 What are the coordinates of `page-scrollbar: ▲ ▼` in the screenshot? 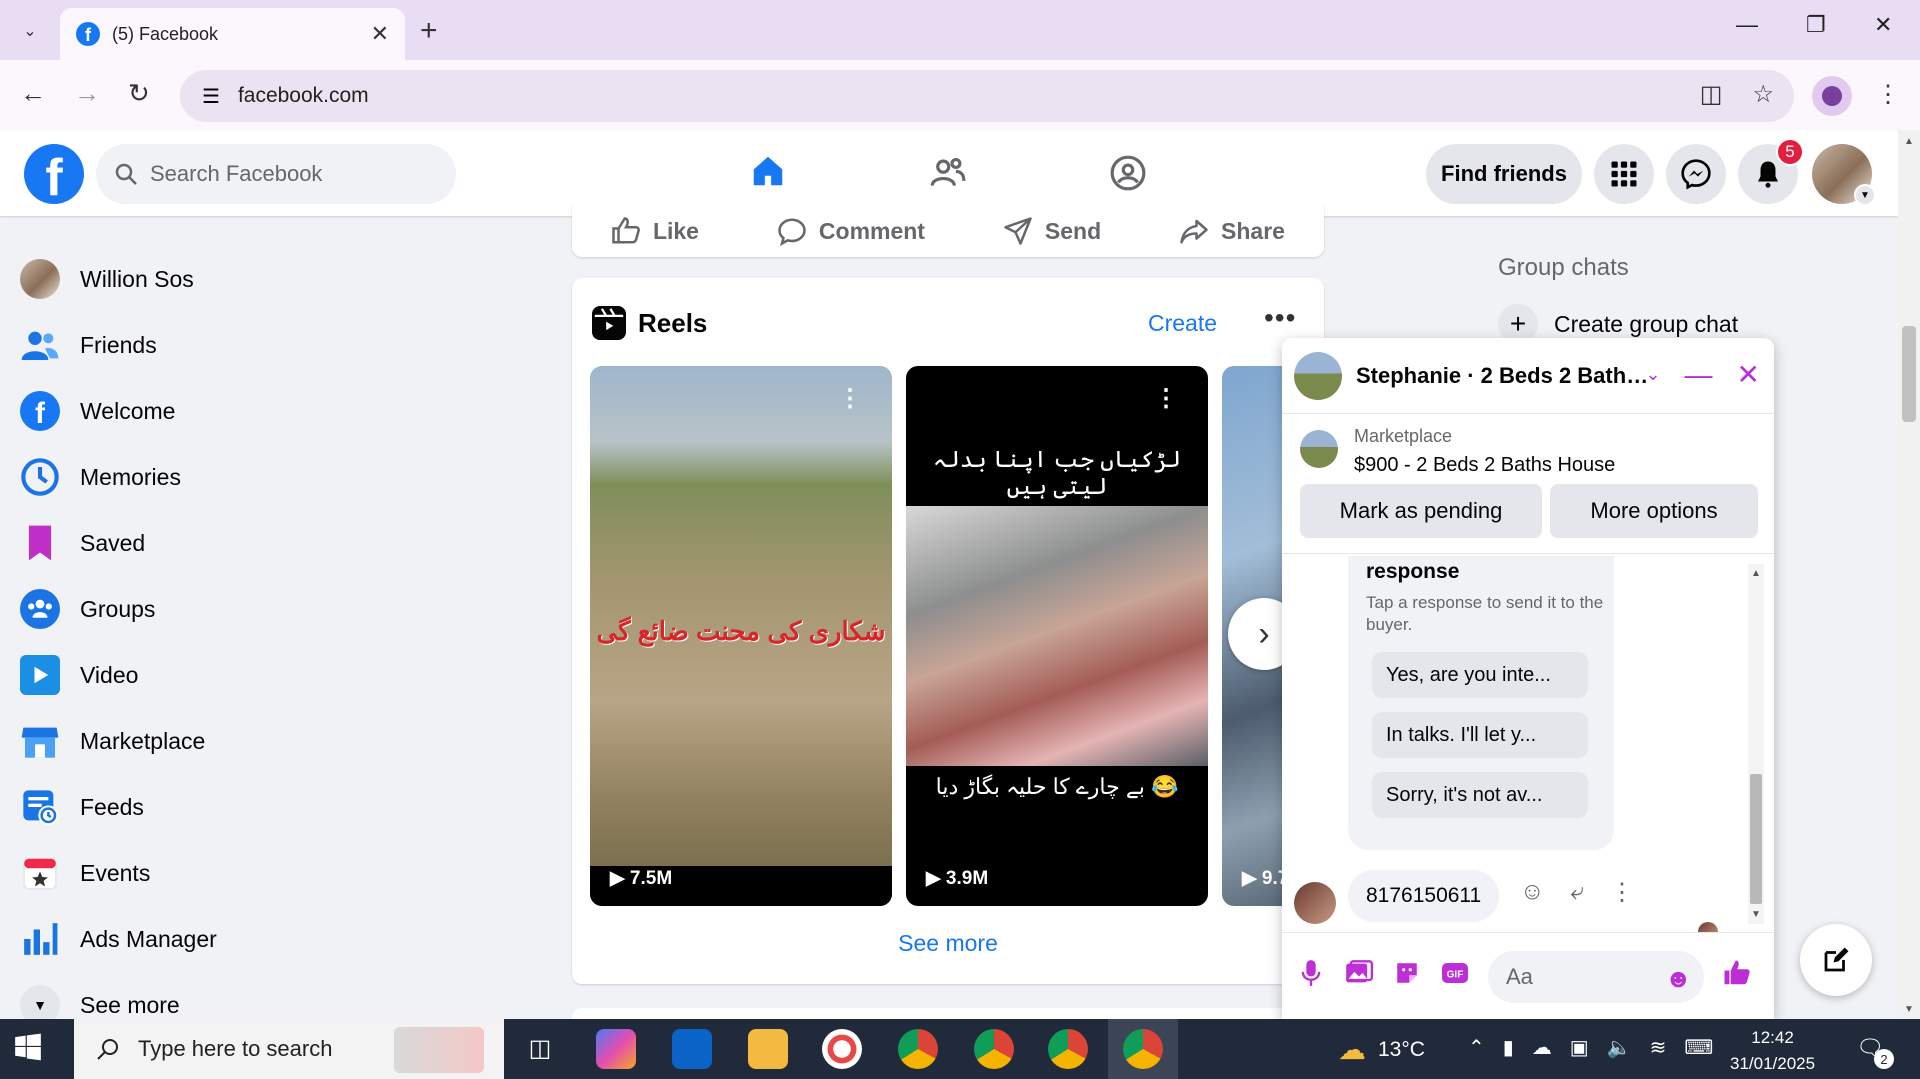 It's located at (1909, 574).